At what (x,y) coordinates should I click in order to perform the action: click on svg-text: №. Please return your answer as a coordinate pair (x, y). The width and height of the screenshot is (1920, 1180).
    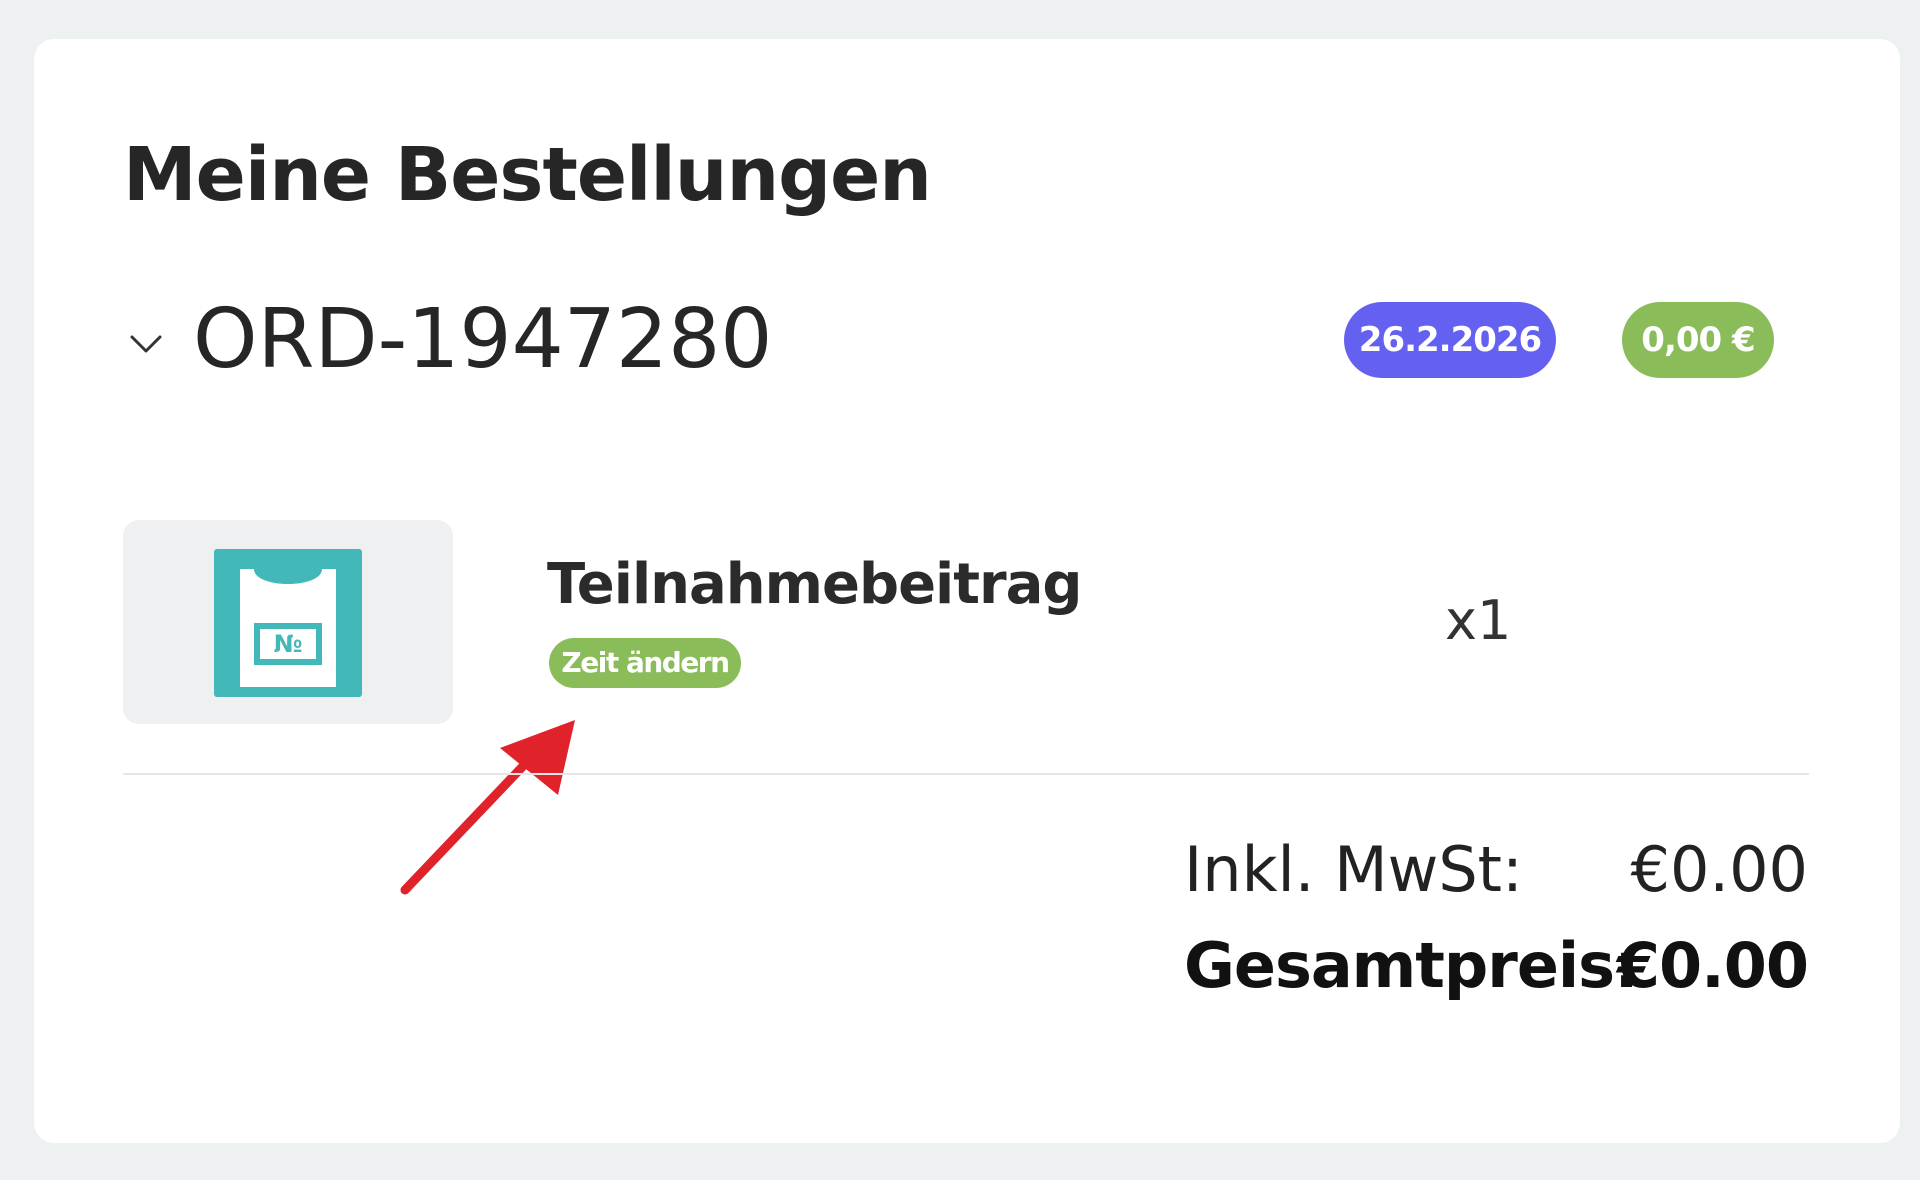
    Looking at the image, I should click on (288, 644).